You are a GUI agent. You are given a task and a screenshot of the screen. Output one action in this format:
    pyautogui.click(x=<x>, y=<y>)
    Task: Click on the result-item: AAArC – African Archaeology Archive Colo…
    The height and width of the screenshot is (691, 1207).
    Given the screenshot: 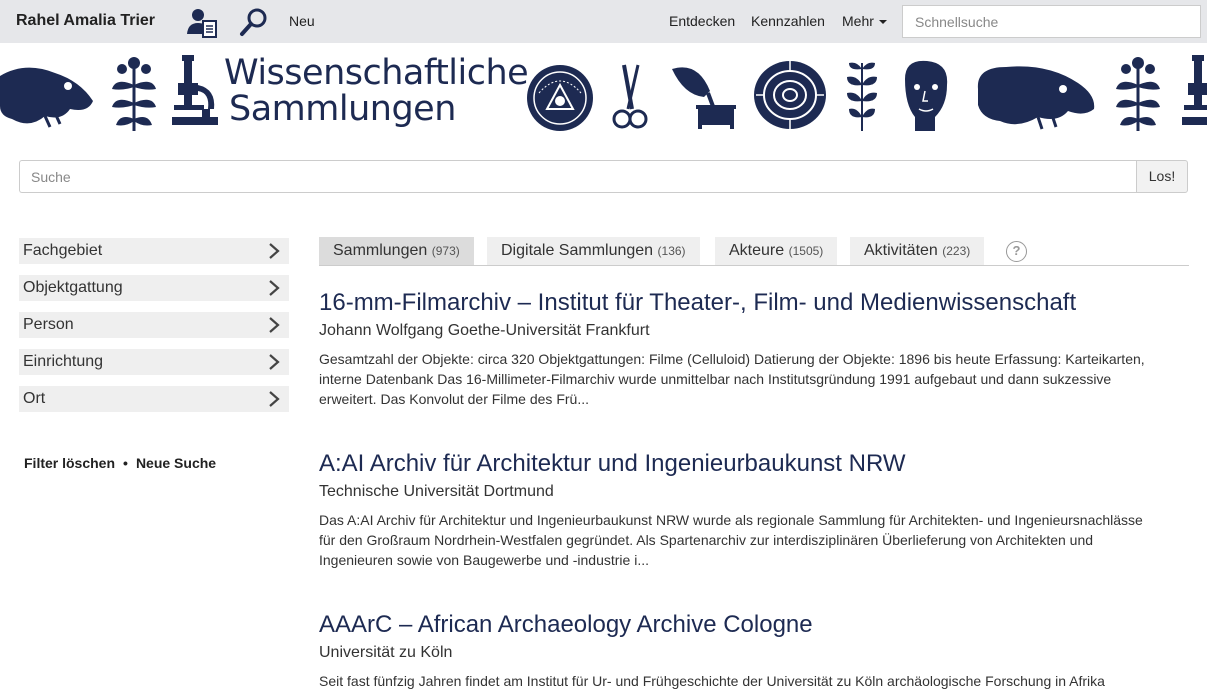 What is the action you would take?
    pyautogui.click(x=739, y=651)
    